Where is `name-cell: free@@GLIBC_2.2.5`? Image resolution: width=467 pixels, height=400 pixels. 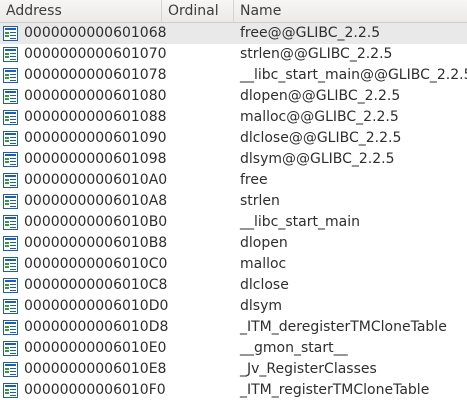 name-cell: free@@GLIBC_2.2.5 is located at coordinates (310, 33).